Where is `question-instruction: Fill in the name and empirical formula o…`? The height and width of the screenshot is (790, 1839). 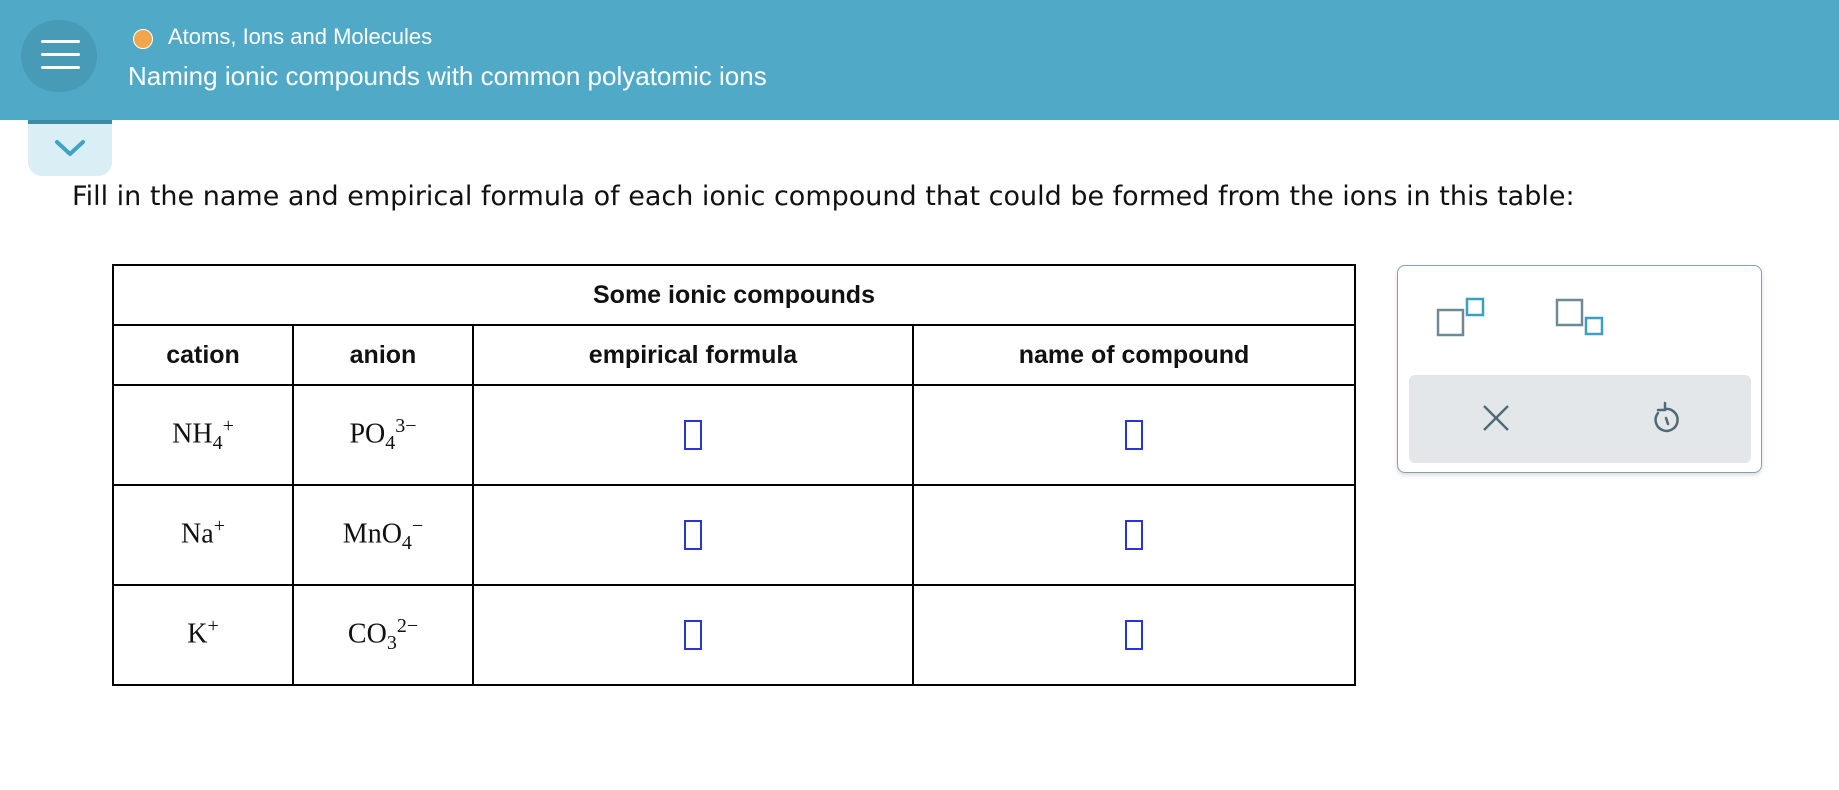 question-instruction: Fill in the name and empirical formula o… is located at coordinates (823, 196).